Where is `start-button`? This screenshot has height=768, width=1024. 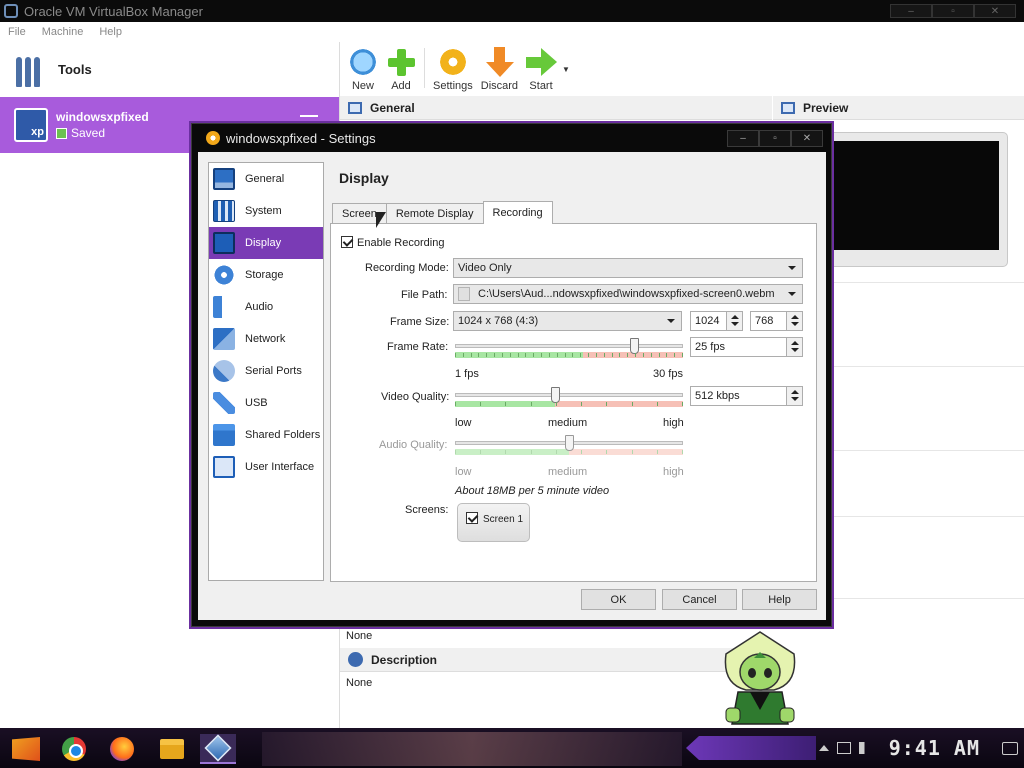
start-button is located at coordinates (26, 749).